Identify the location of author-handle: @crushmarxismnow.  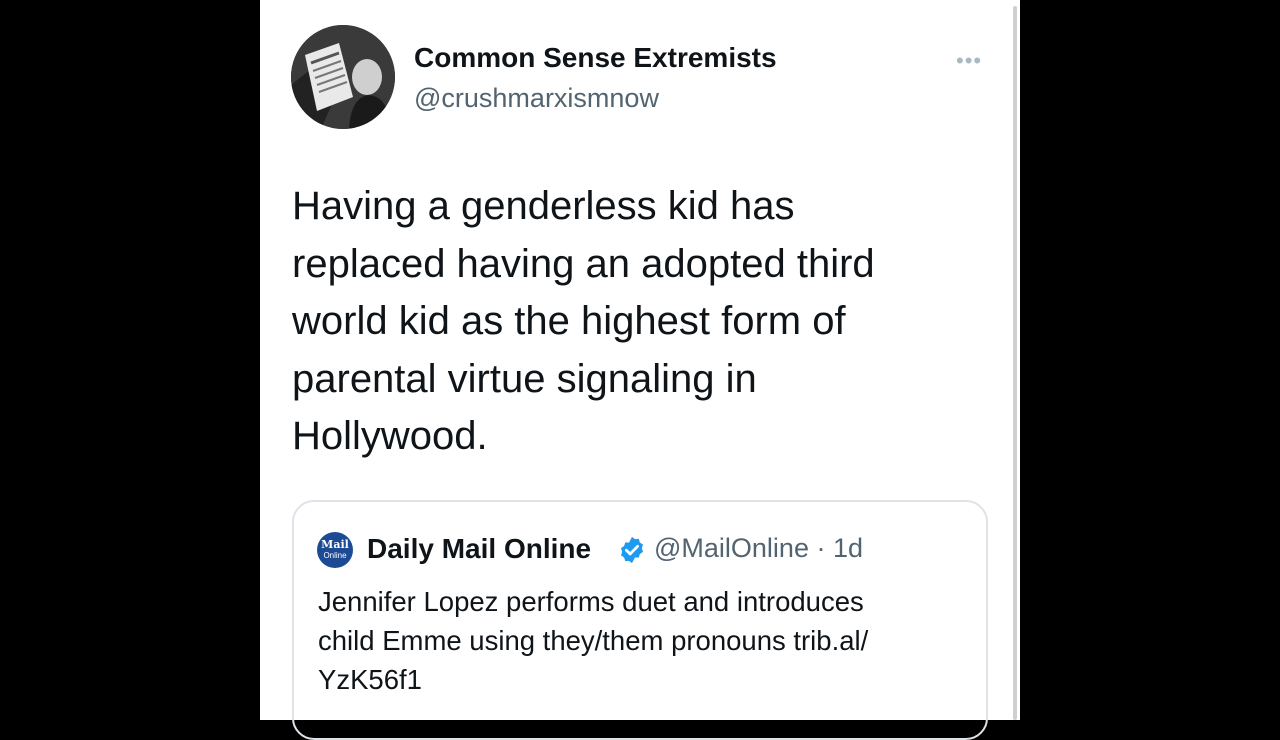
(536, 98).